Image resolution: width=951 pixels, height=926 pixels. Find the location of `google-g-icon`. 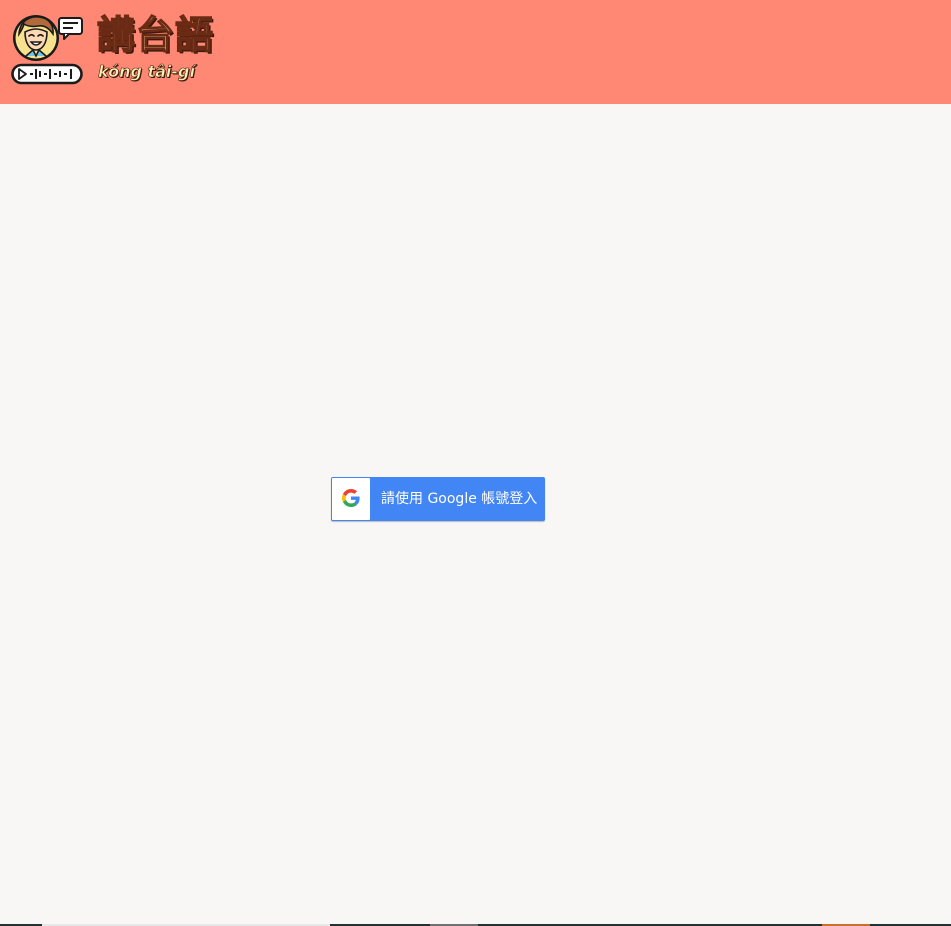

google-g-icon is located at coordinates (351, 498).